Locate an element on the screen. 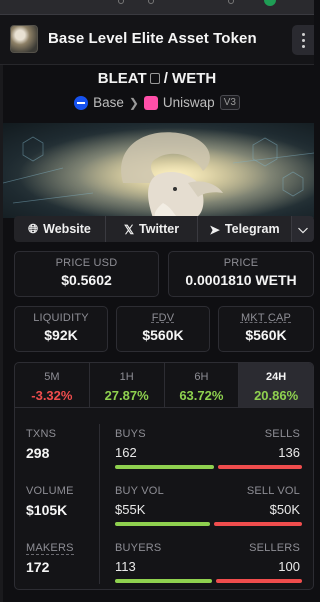  sell-volume-label: SELL VOL is located at coordinates (273, 491).